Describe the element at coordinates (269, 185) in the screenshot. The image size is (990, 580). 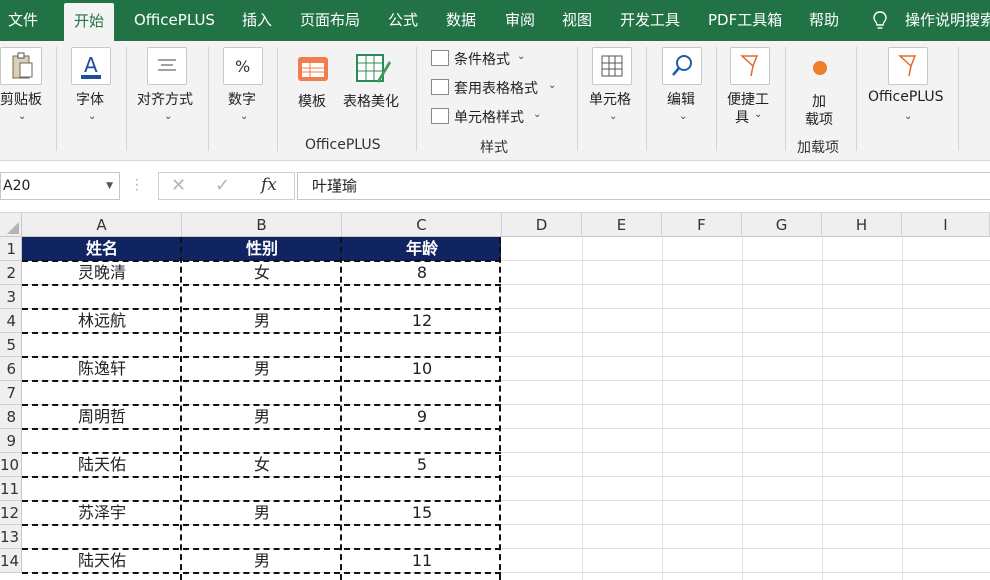
I see `insert-function-icon: fx` at that location.